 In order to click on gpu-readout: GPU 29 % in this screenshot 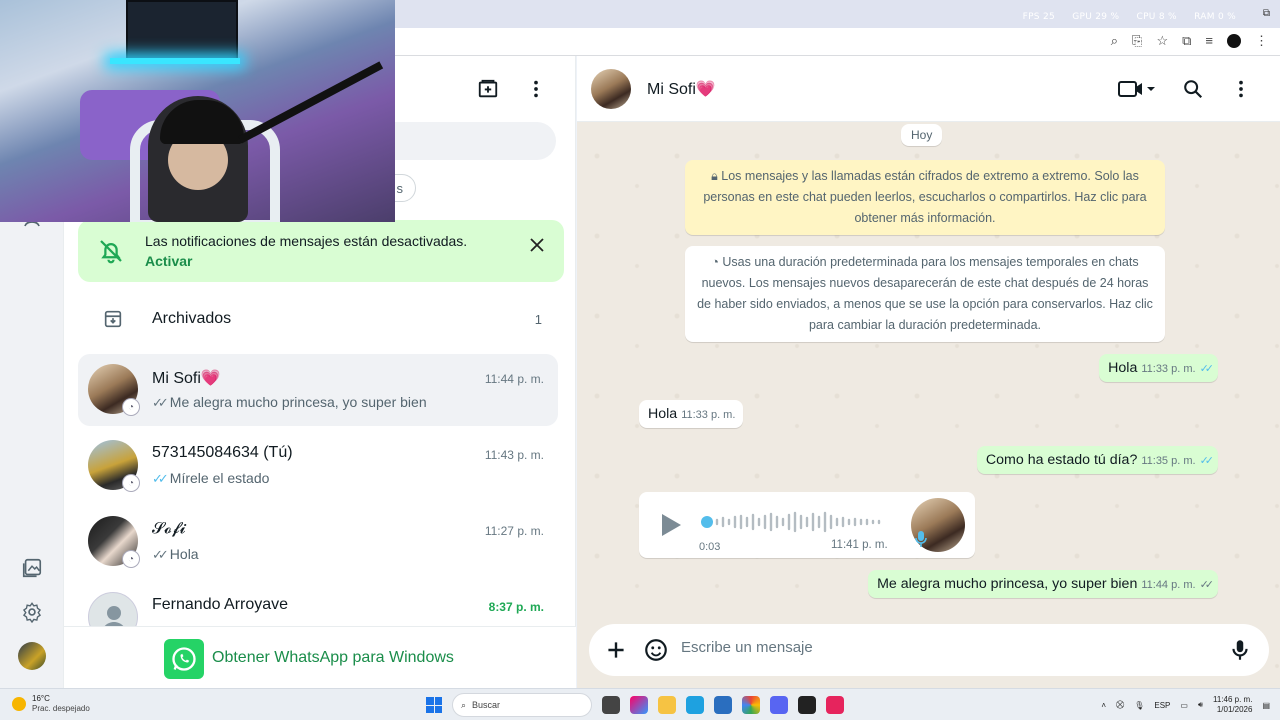, I will do `click(1096, 17)`.